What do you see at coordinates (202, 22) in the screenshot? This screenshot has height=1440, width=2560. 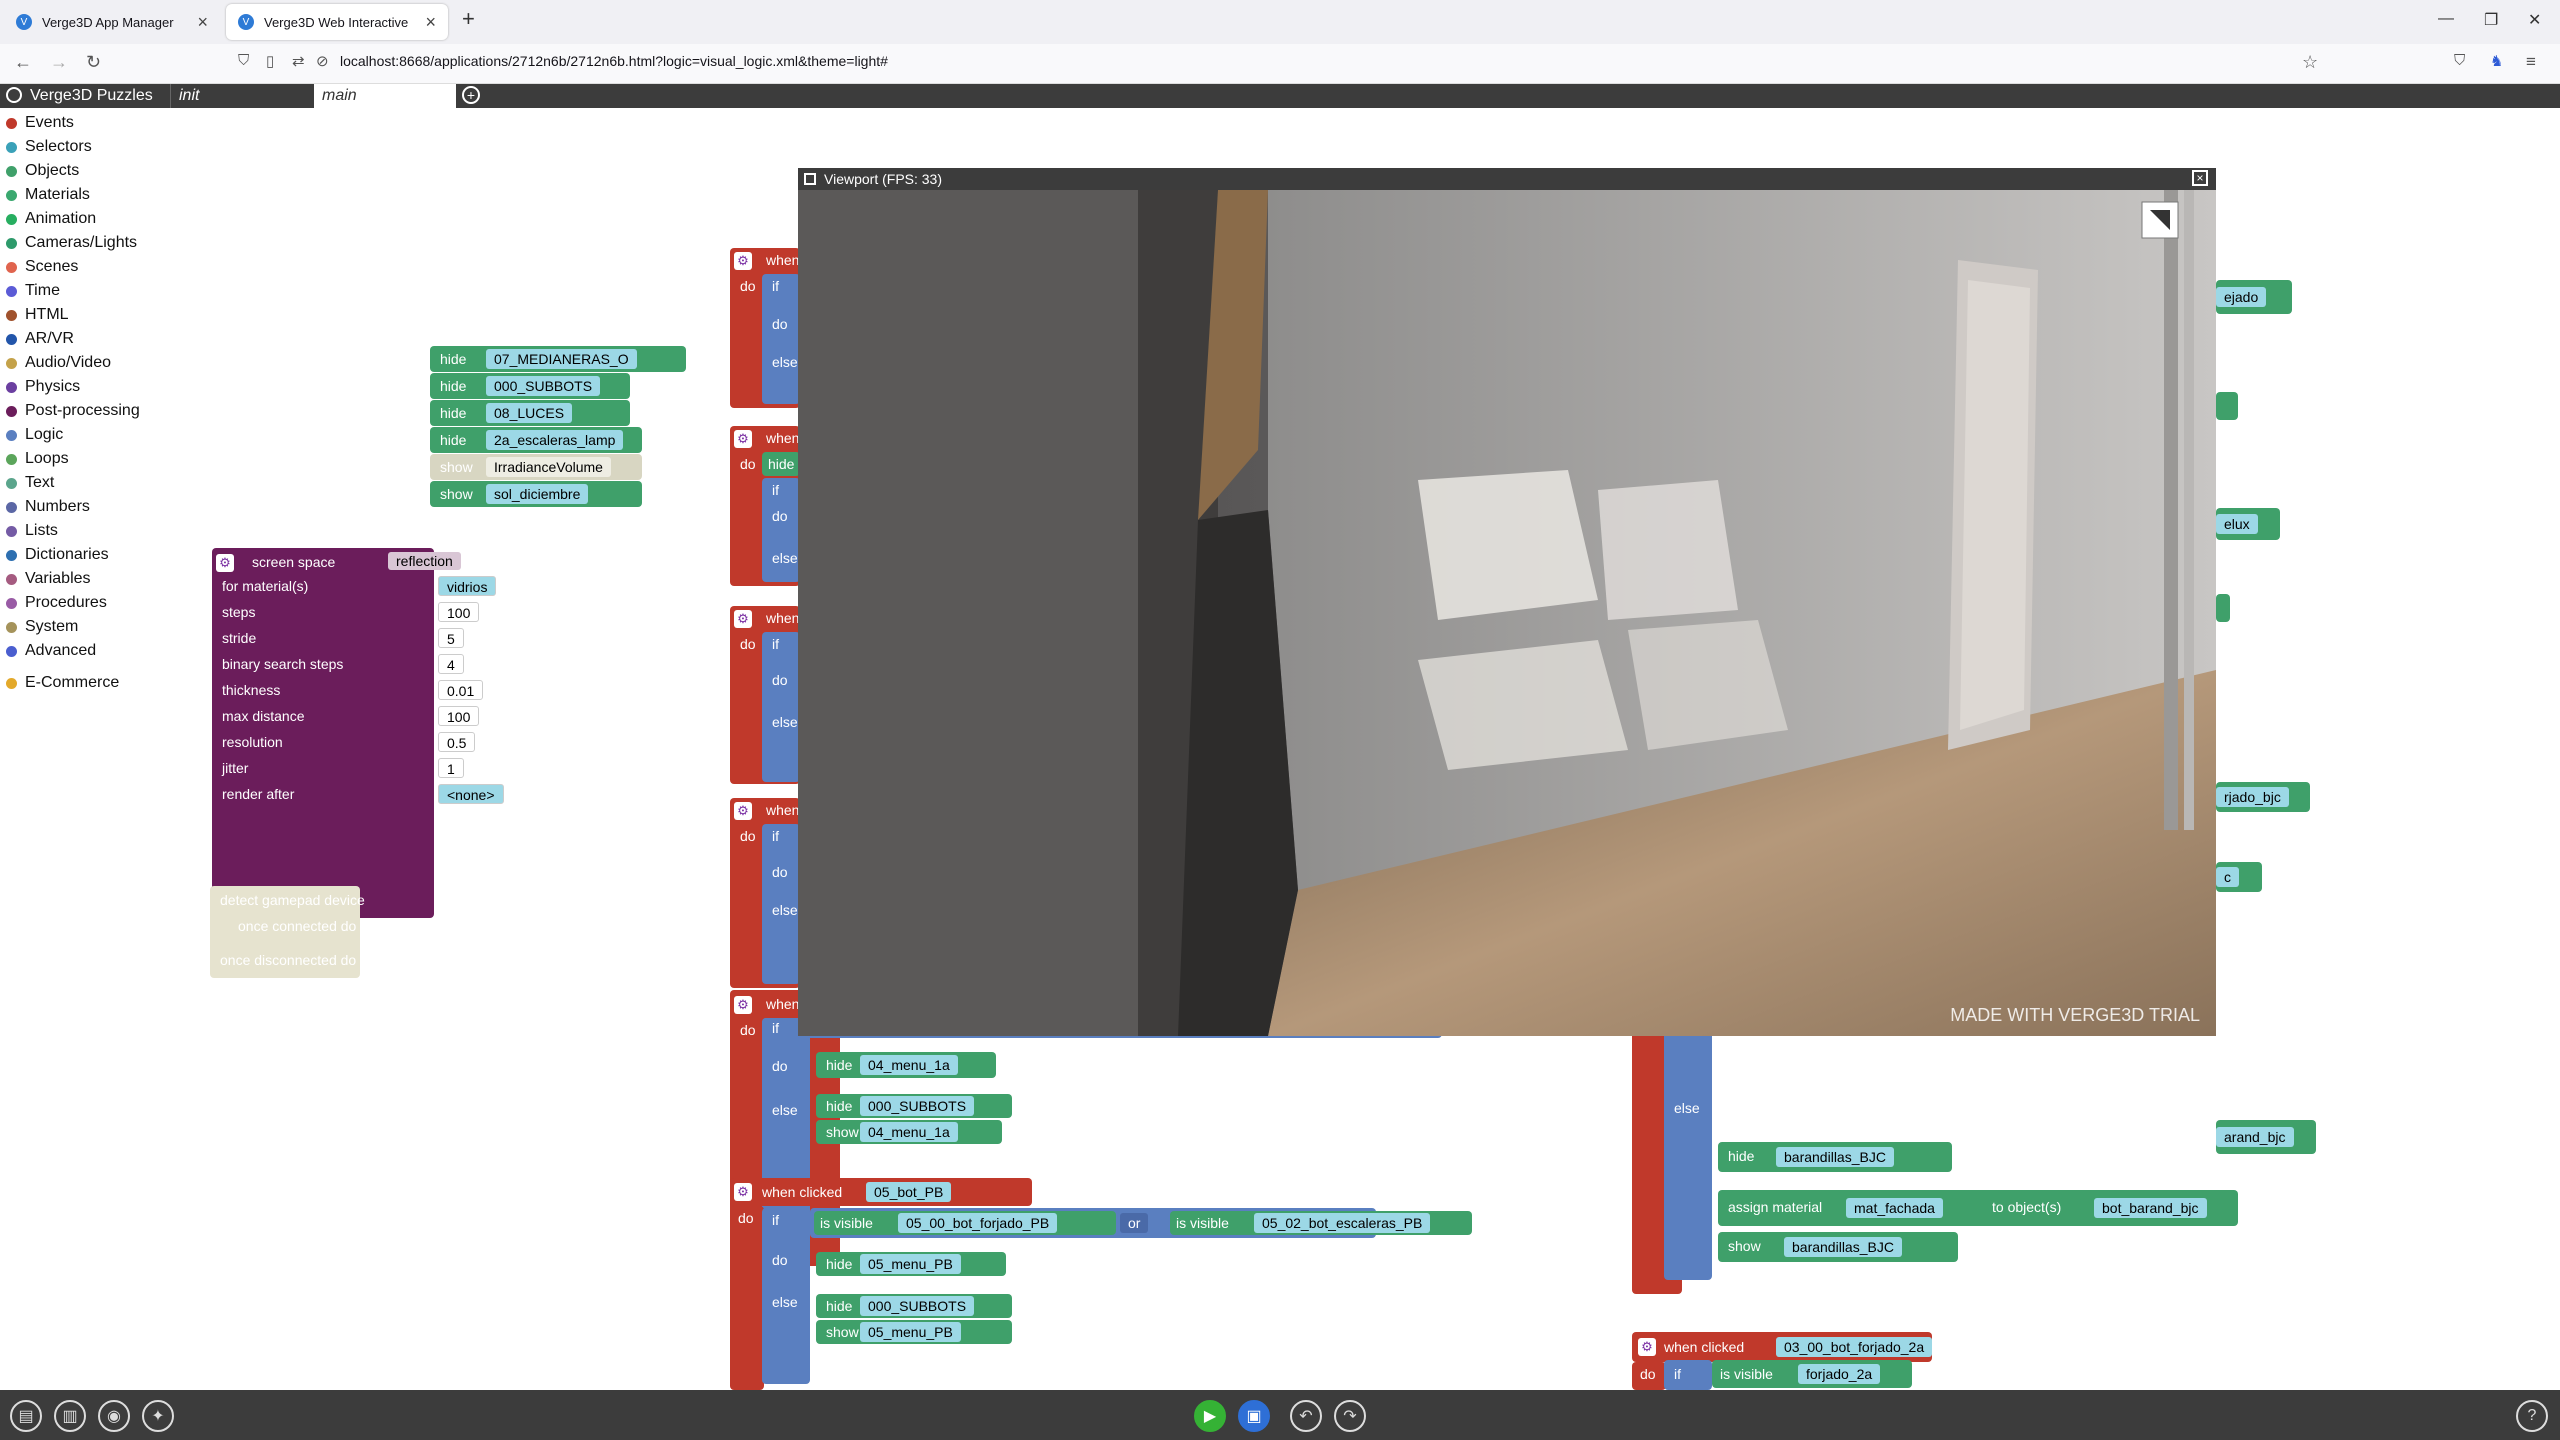 I see `close-tab-icon: ×` at bounding box center [202, 22].